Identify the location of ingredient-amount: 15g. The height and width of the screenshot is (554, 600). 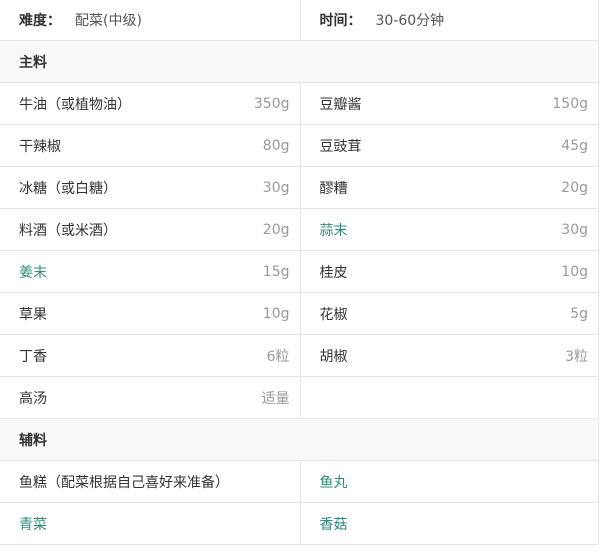
(276, 271).